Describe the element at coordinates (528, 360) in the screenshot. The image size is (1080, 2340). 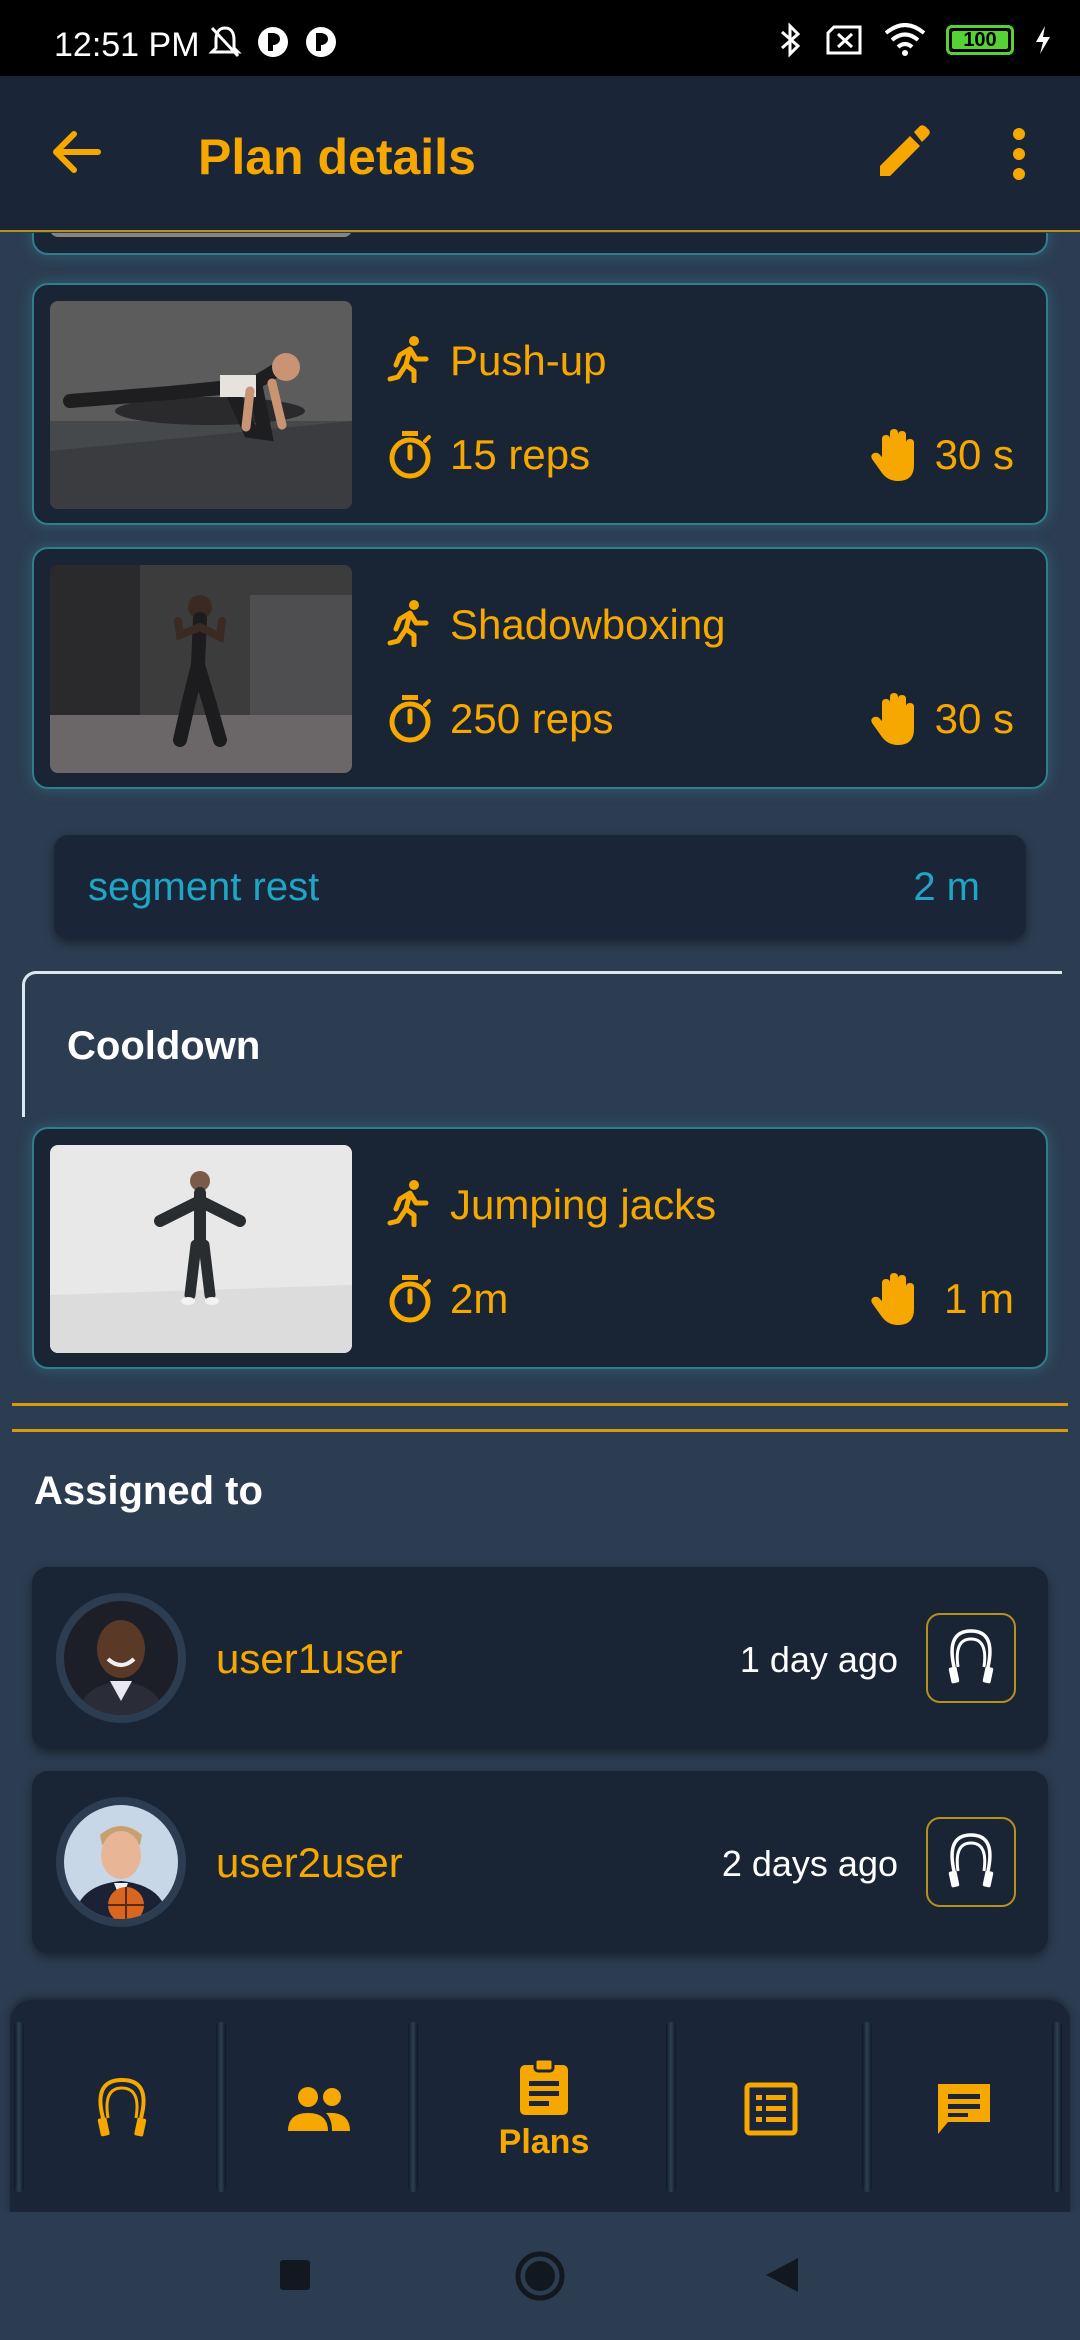
I see `exercise-name: Push-up` at that location.